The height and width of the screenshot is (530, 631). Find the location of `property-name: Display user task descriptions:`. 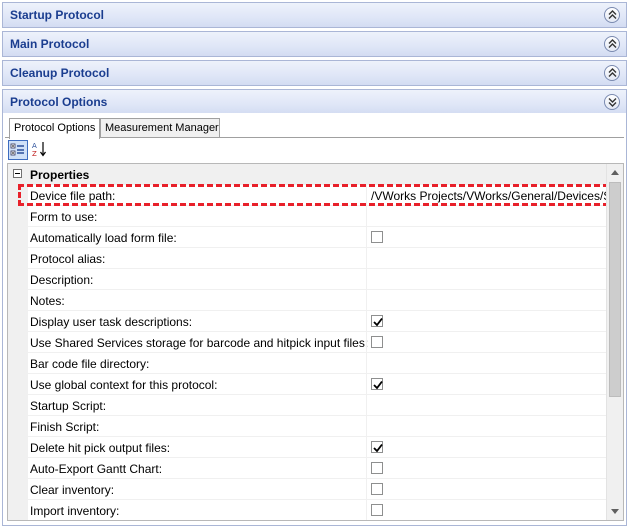

property-name: Display user task descriptions: is located at coordinates (111, 322).